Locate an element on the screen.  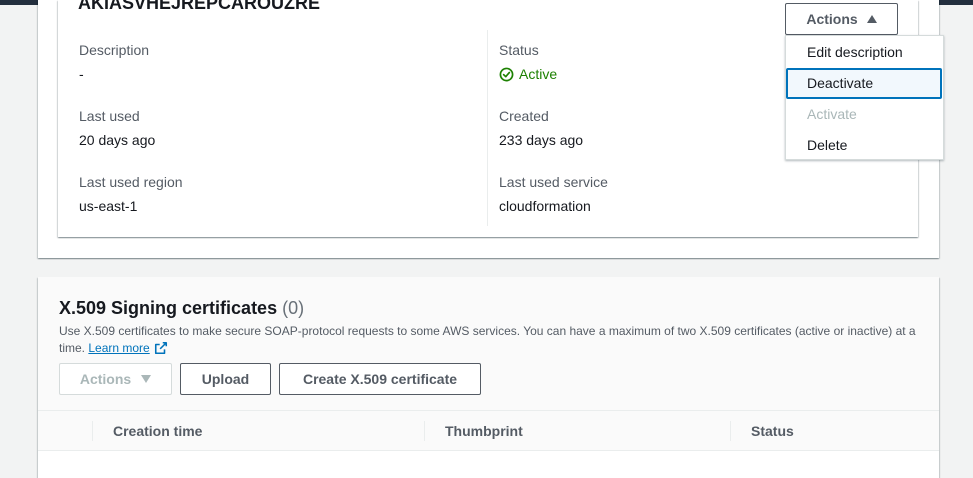
last-used-service-field: Last used service cloudformation is located at coordinates (553, 194).